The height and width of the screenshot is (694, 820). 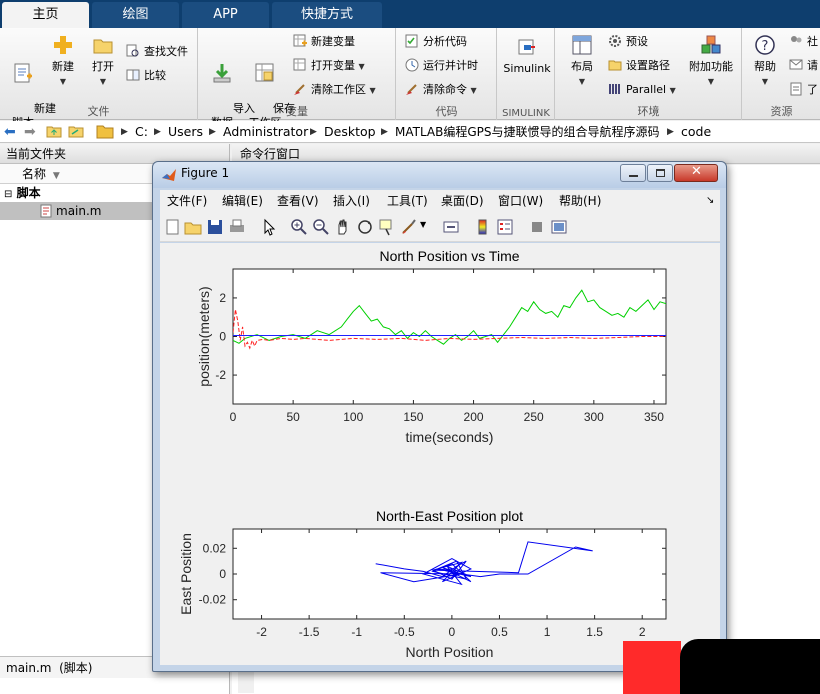 What do you see at coordinates (423, 224) in the screenshot?
I see `chevron-down-icon: ▼` at bounding box center [423, 224].